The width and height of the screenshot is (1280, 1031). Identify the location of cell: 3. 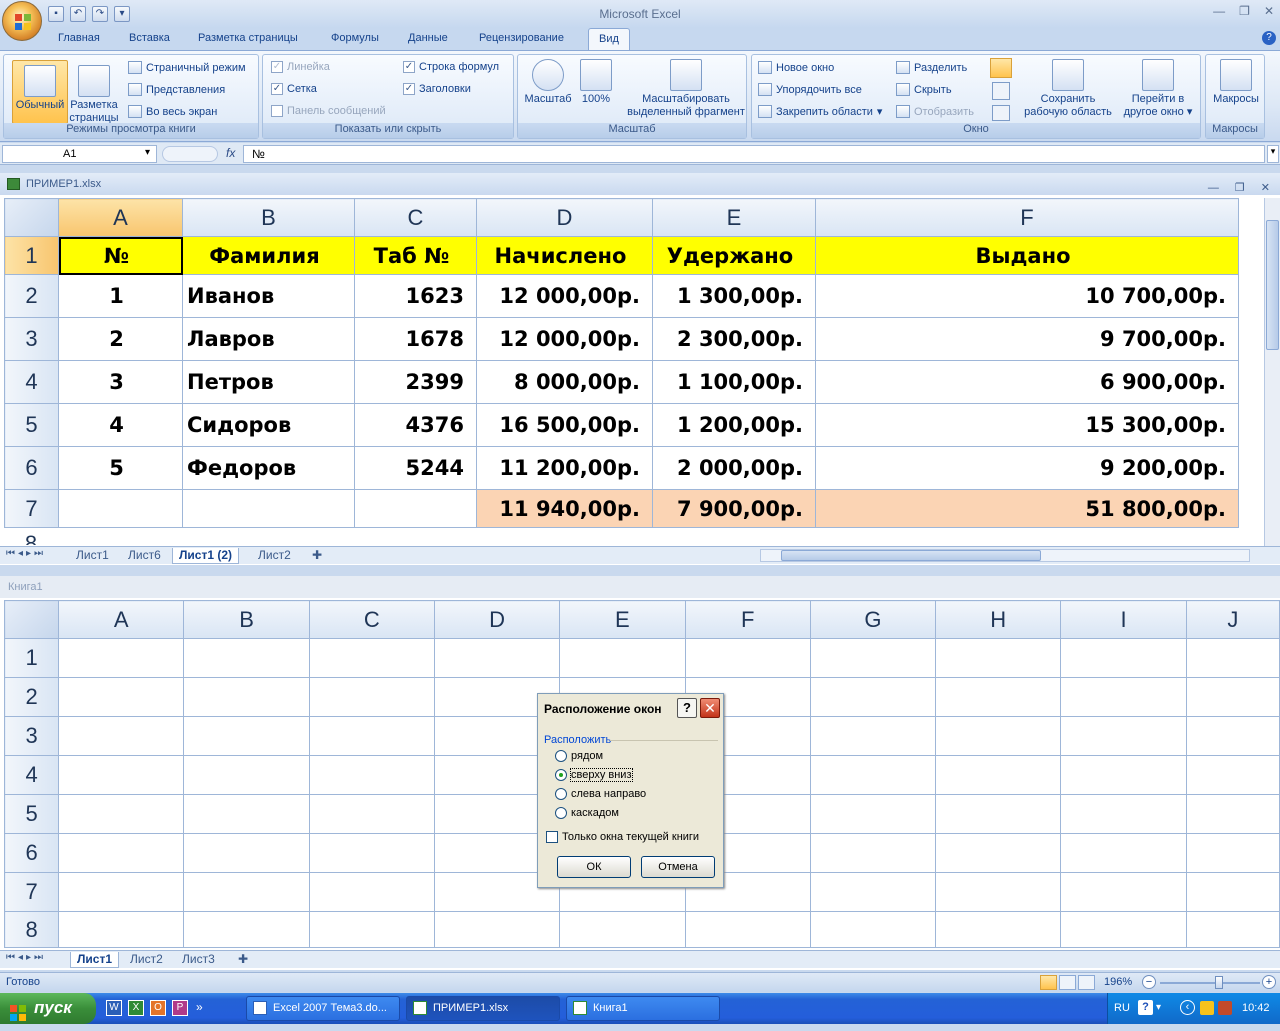
(120, 382).